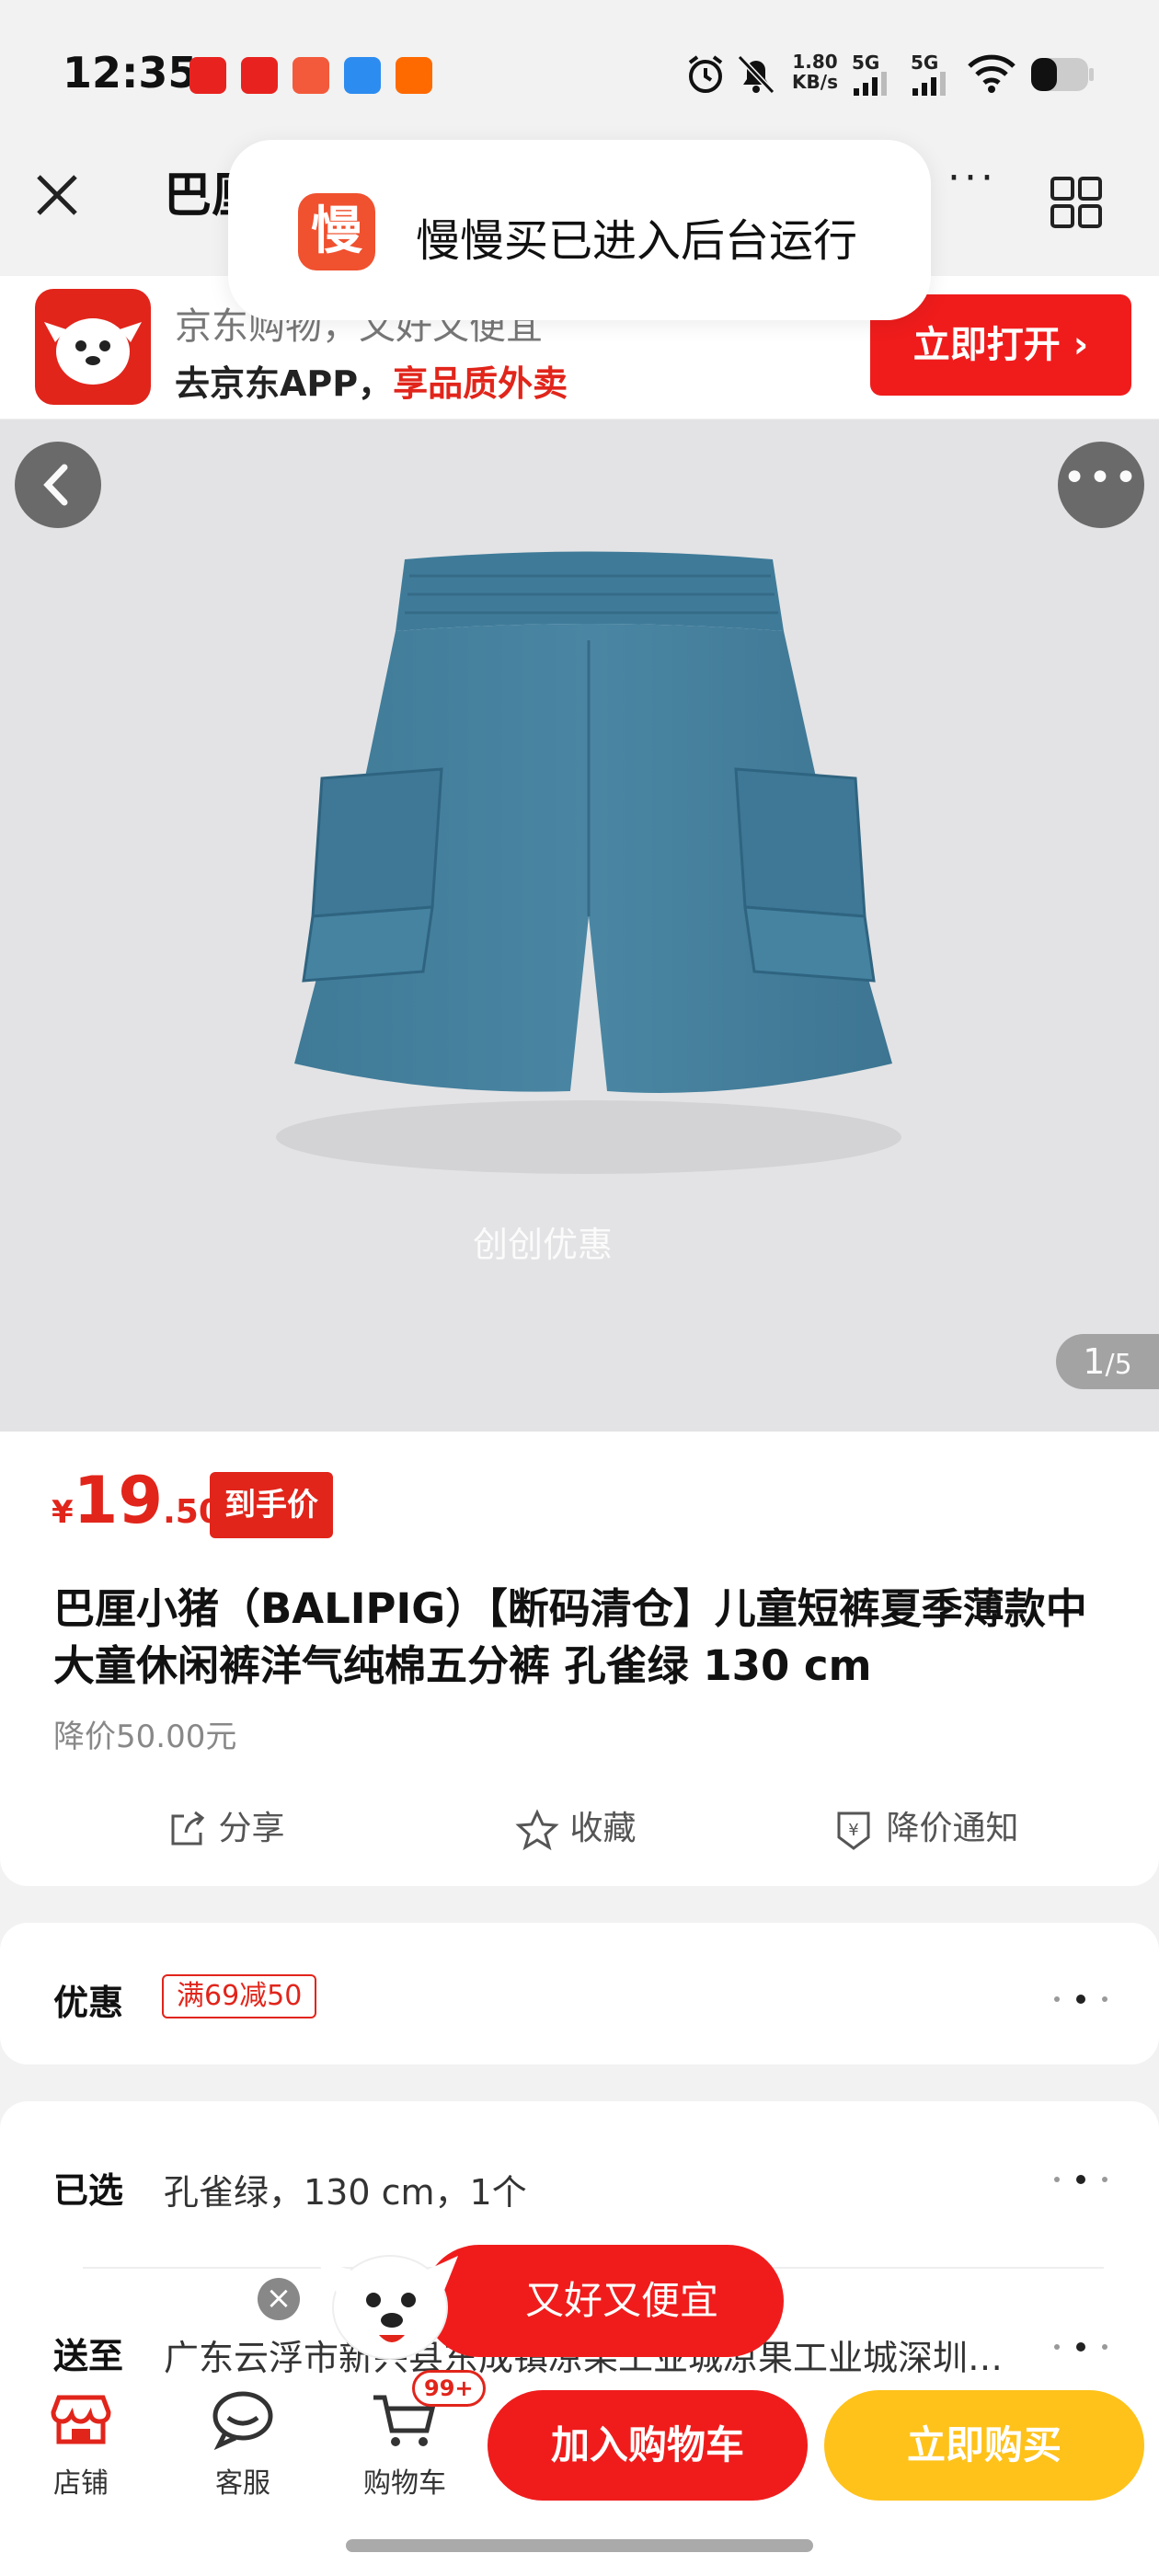 This screenshot has width=1159, height=2576. I want to click on close-bubble-button: ×, so click(279, 2299).